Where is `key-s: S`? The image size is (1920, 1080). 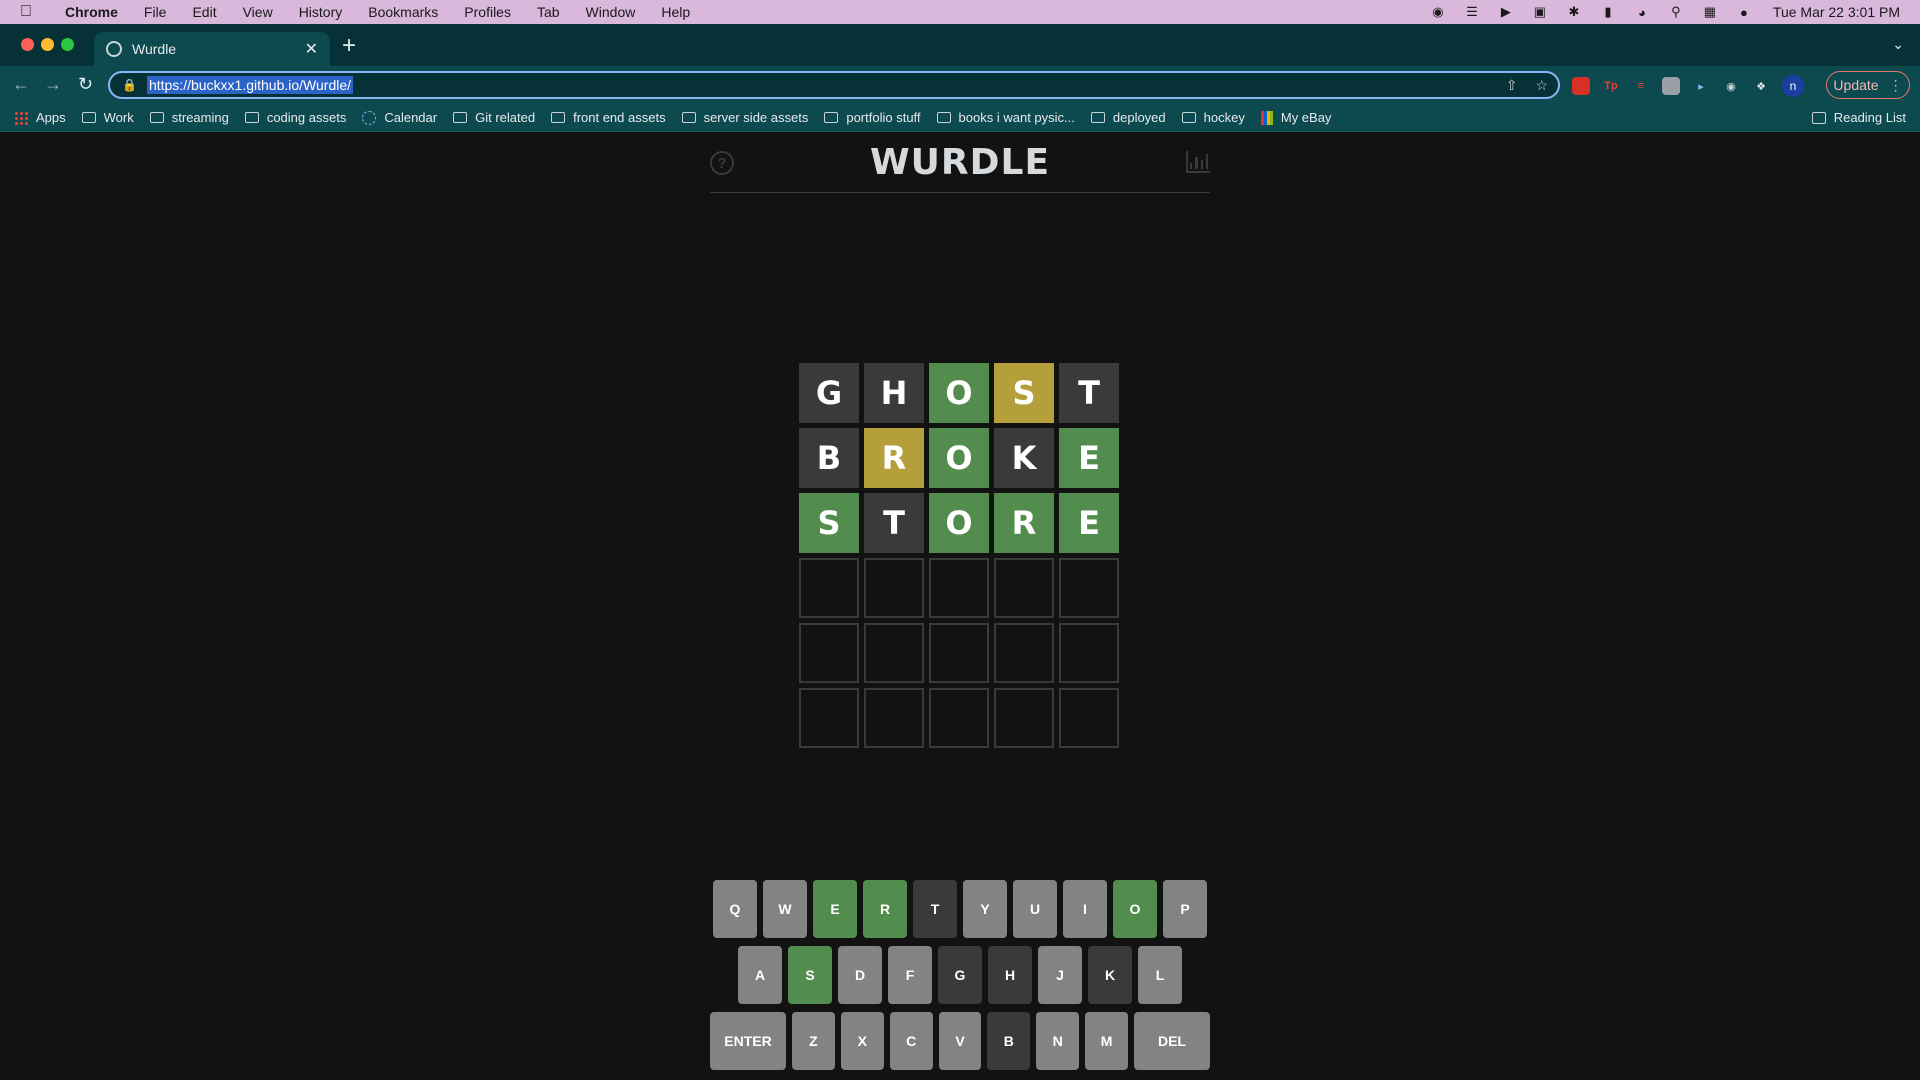
key-s: S is located at coordinates (810, 975).